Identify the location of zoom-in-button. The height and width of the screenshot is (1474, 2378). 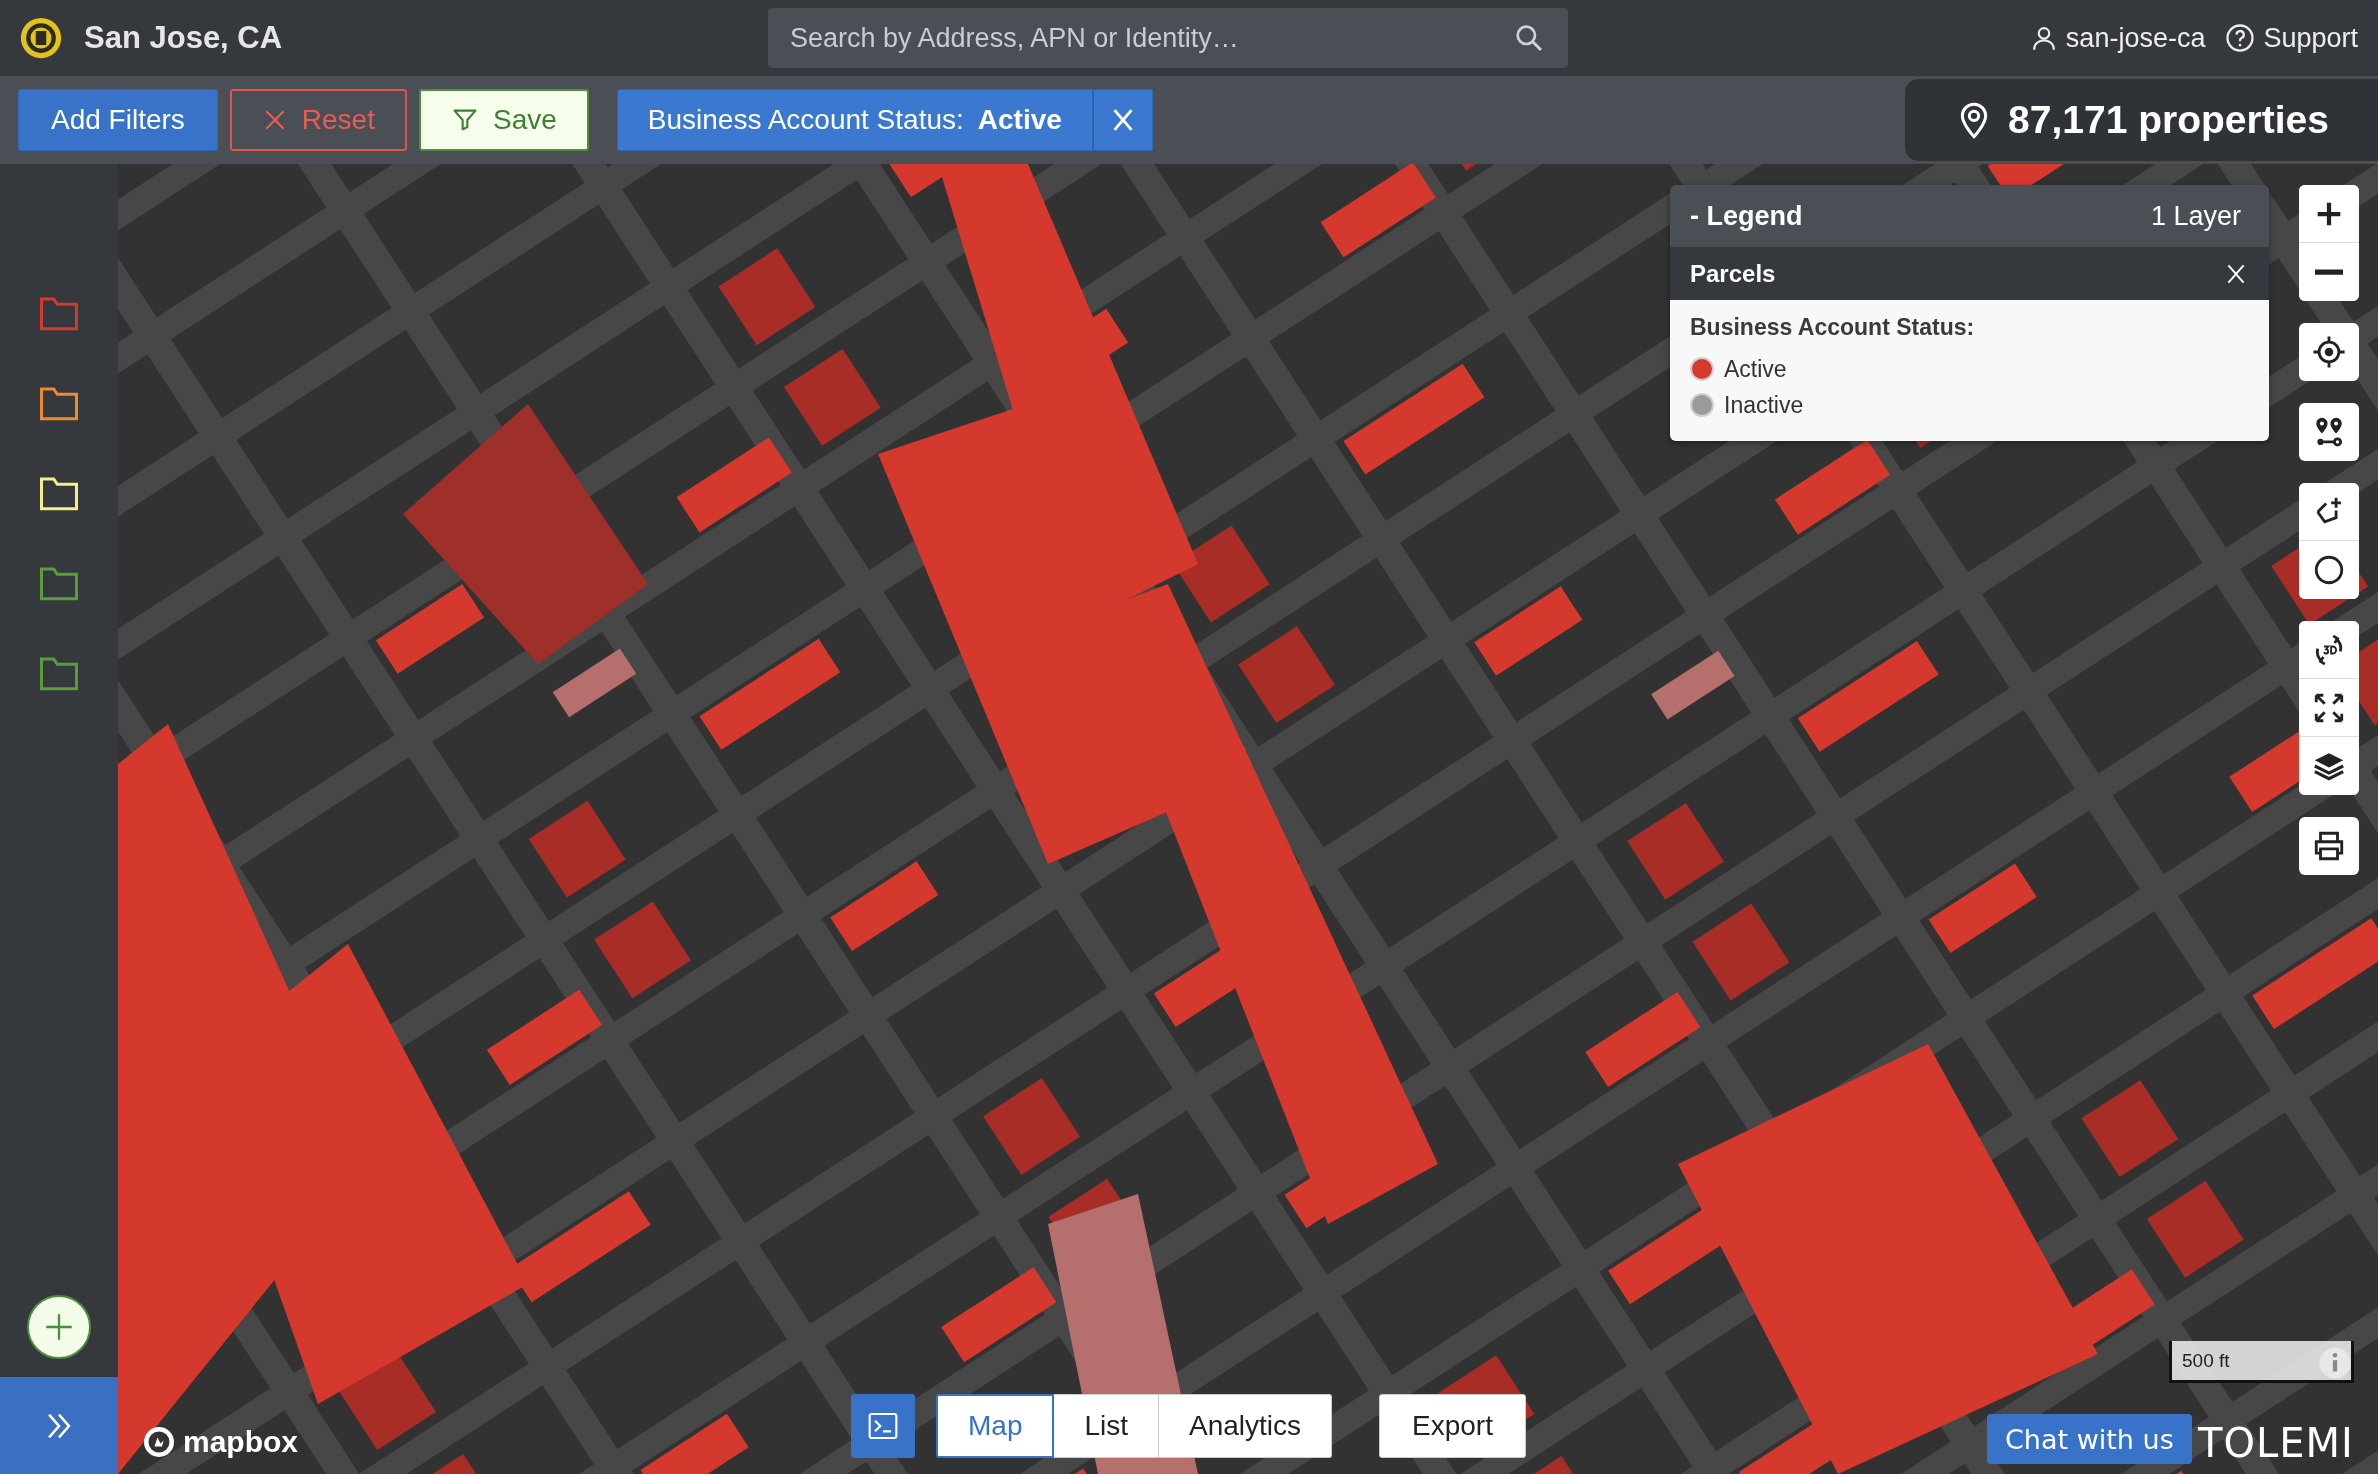
(2329, 214).